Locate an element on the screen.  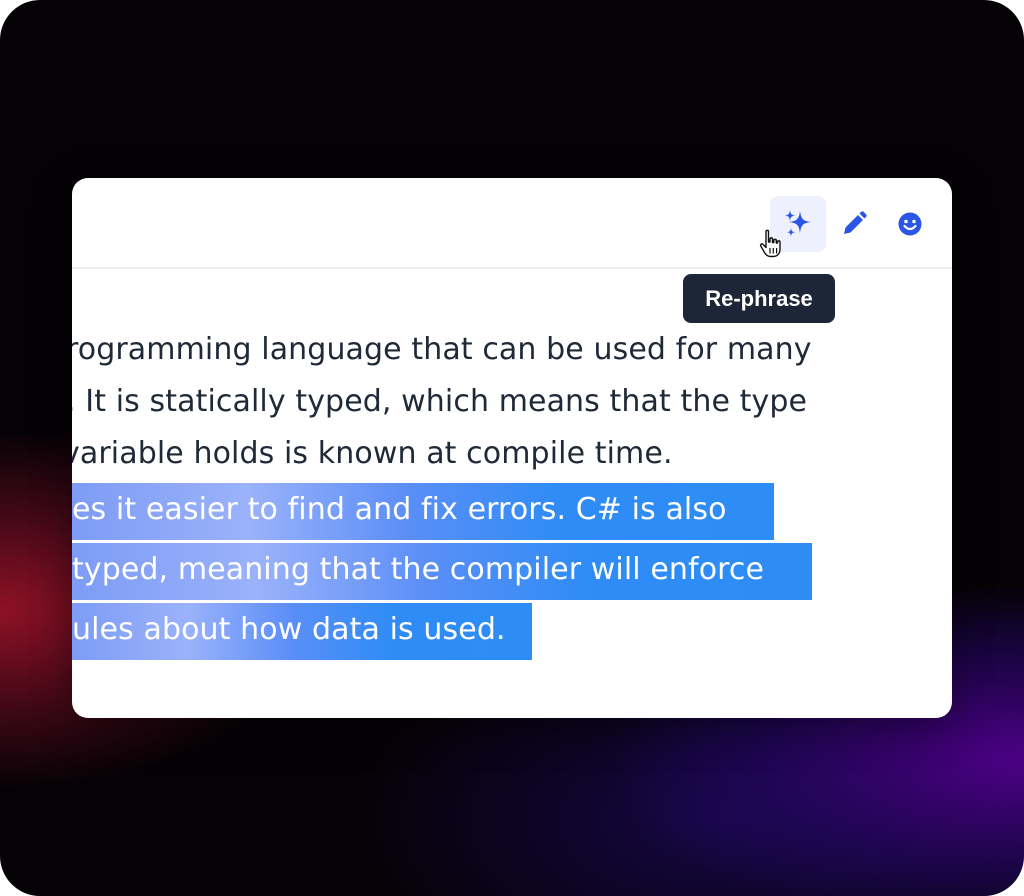
hand-cursor-icon is located at coordinates (770, 243).